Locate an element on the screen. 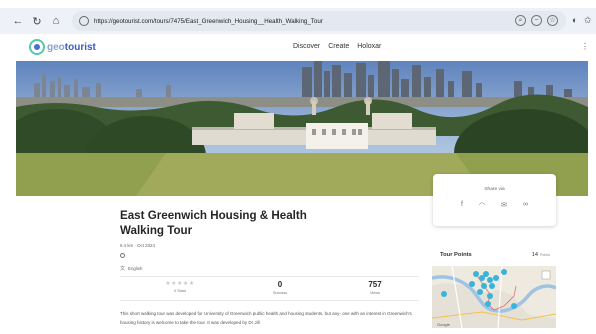 The width and height of the screenshot is (596, 334). tour-points-count: 14 Points is located at coordinates (541, 255).